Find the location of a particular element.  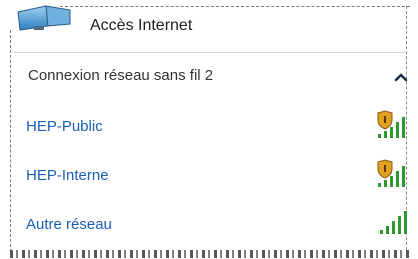

section-label: Connexion réseau sans fil 2 is located at coordinates (121, 75).